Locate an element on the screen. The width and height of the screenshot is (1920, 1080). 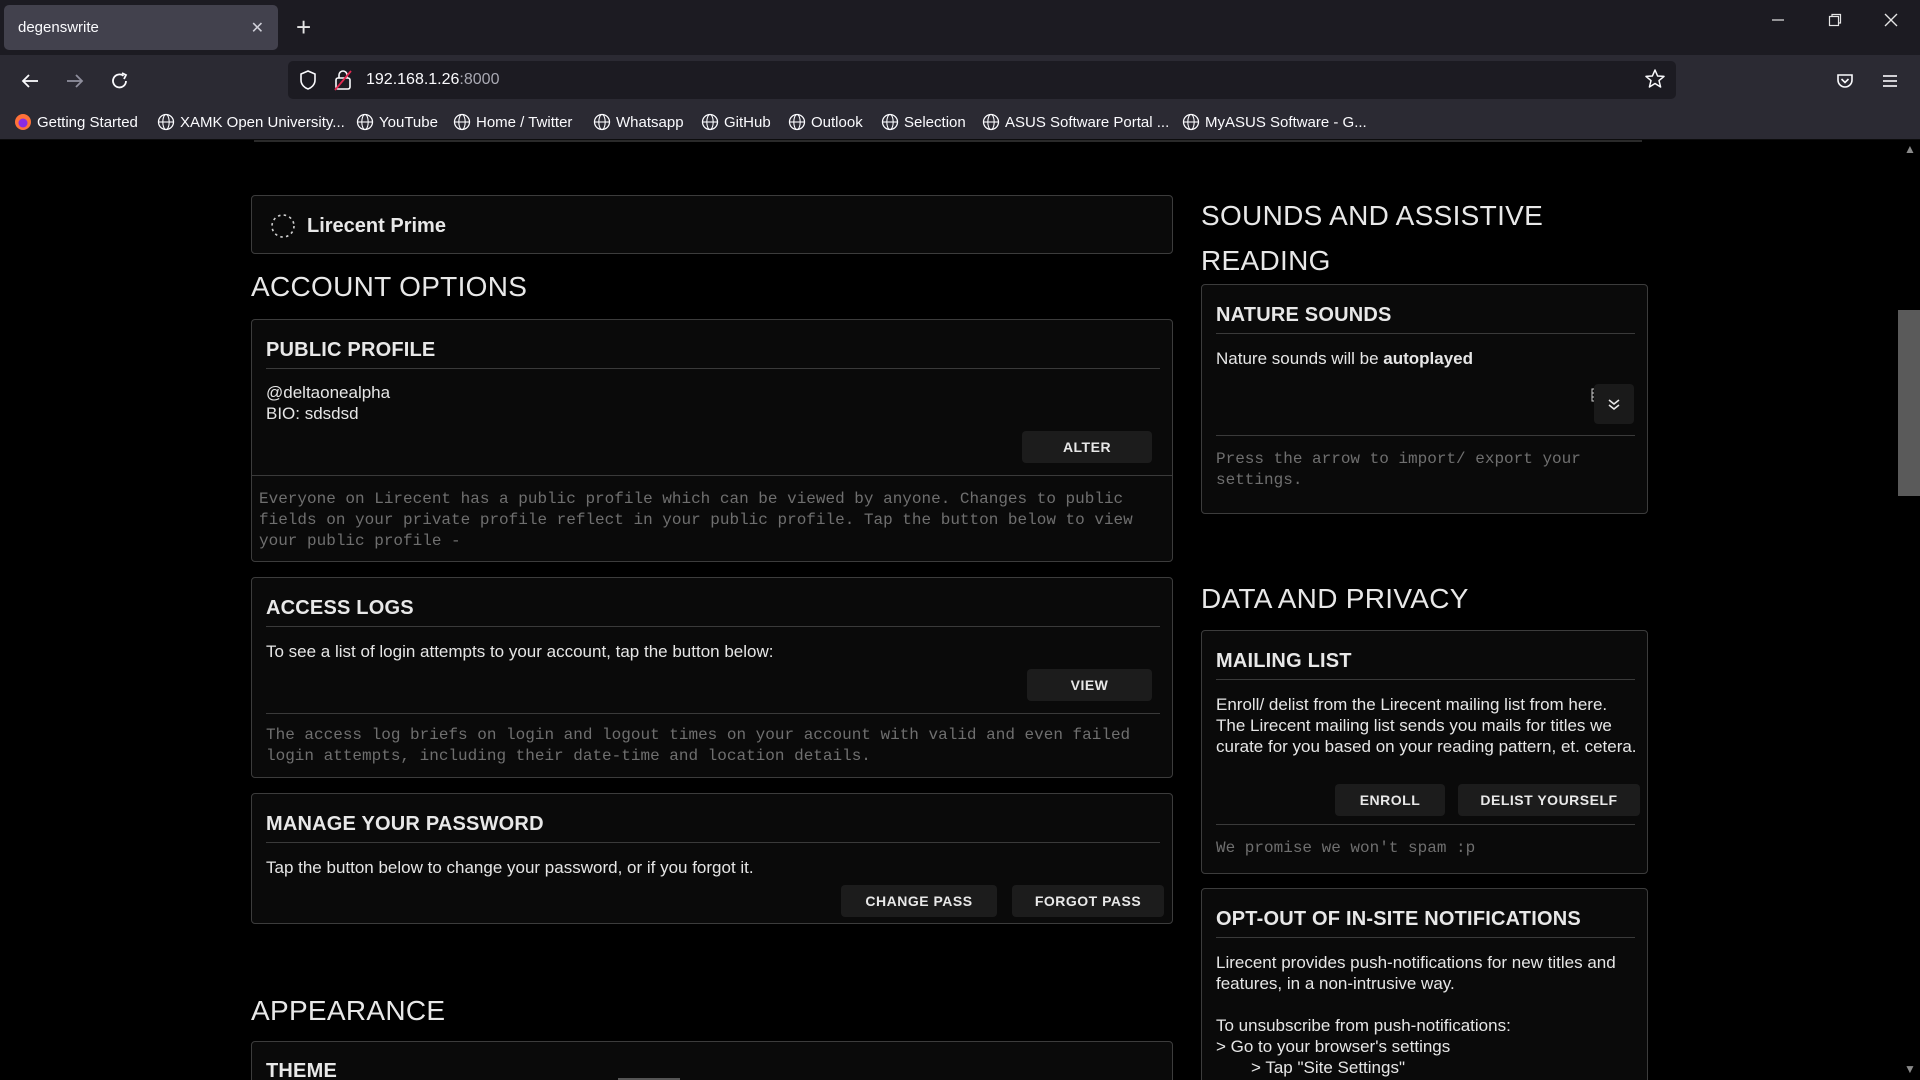
restore-icon is located at coordinates (1835, 21).